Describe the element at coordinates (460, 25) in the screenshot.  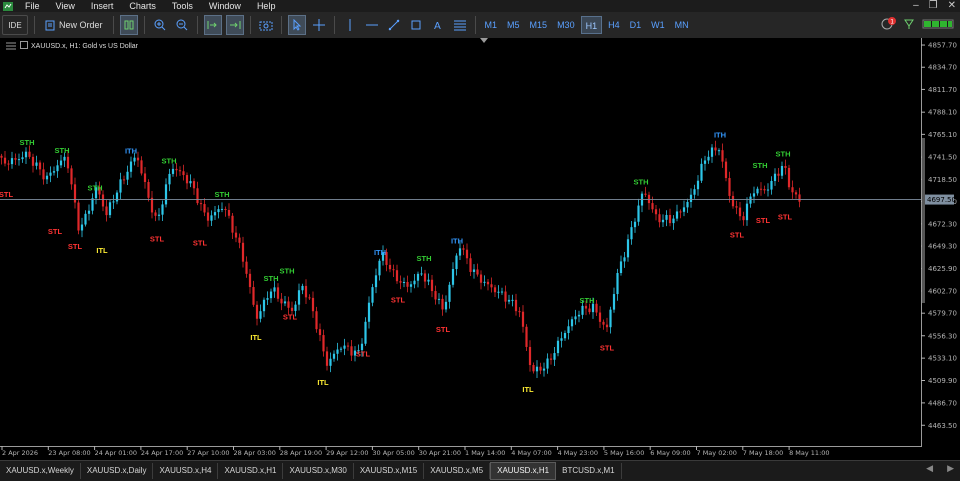
I see `fibonacci-button` at that location.